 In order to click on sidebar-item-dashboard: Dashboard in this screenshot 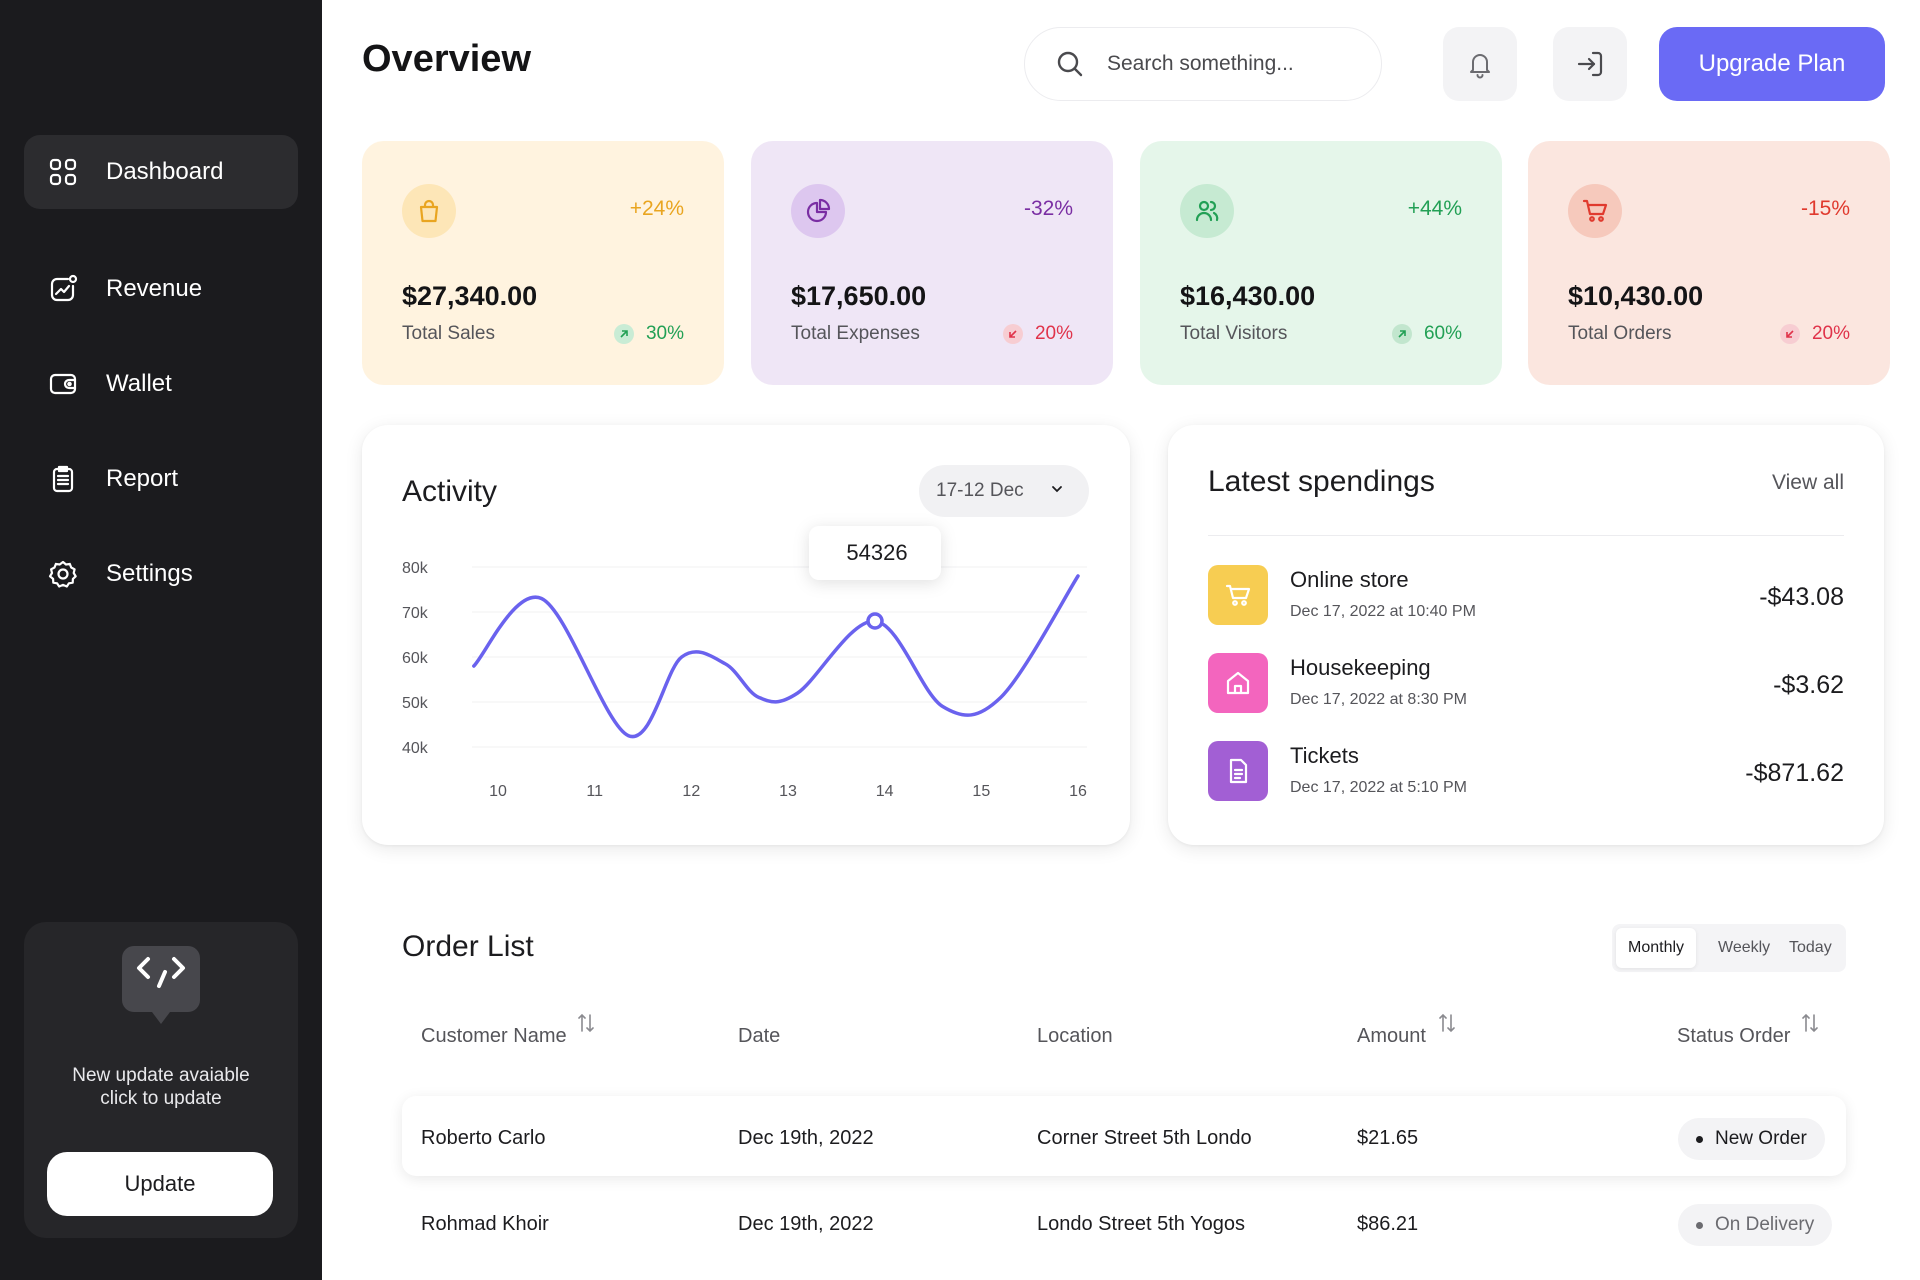, I will do `click(161, 172)`.